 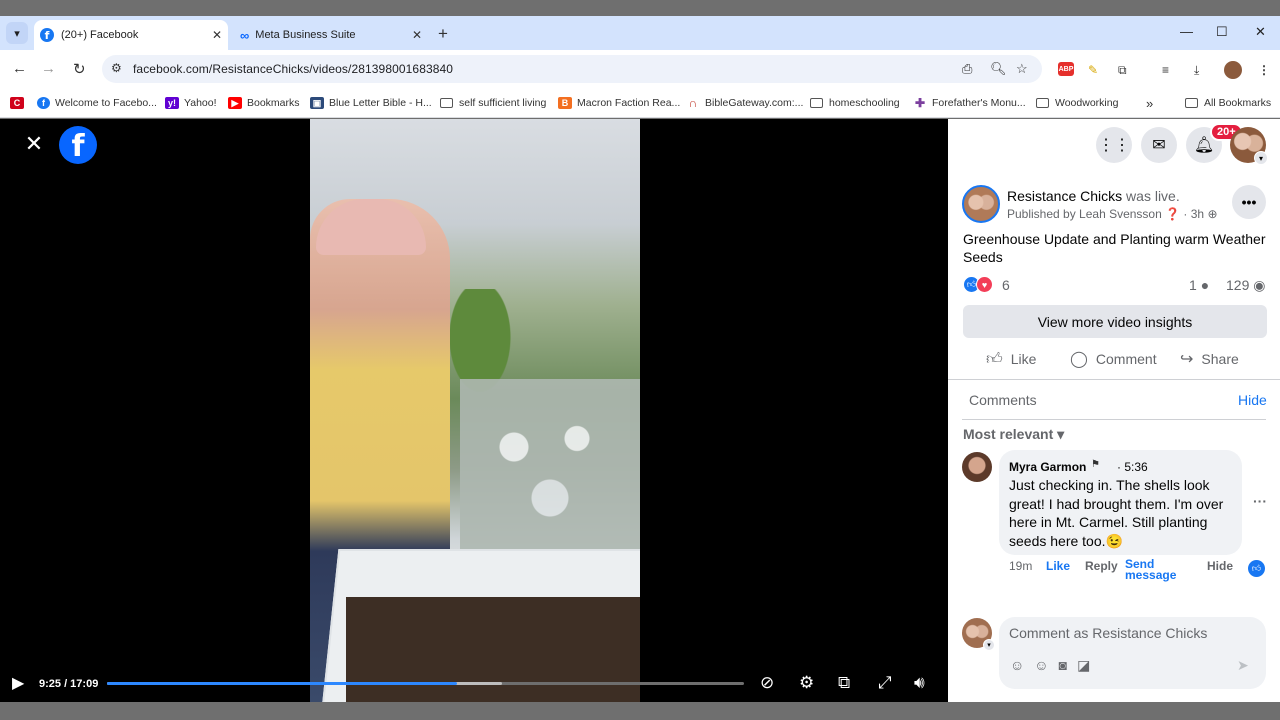 What do you see at coordinates (844, 683) in the screenshot?
I see `picture-in-picture-icon: ⧉` at bounding box center [844, 683].